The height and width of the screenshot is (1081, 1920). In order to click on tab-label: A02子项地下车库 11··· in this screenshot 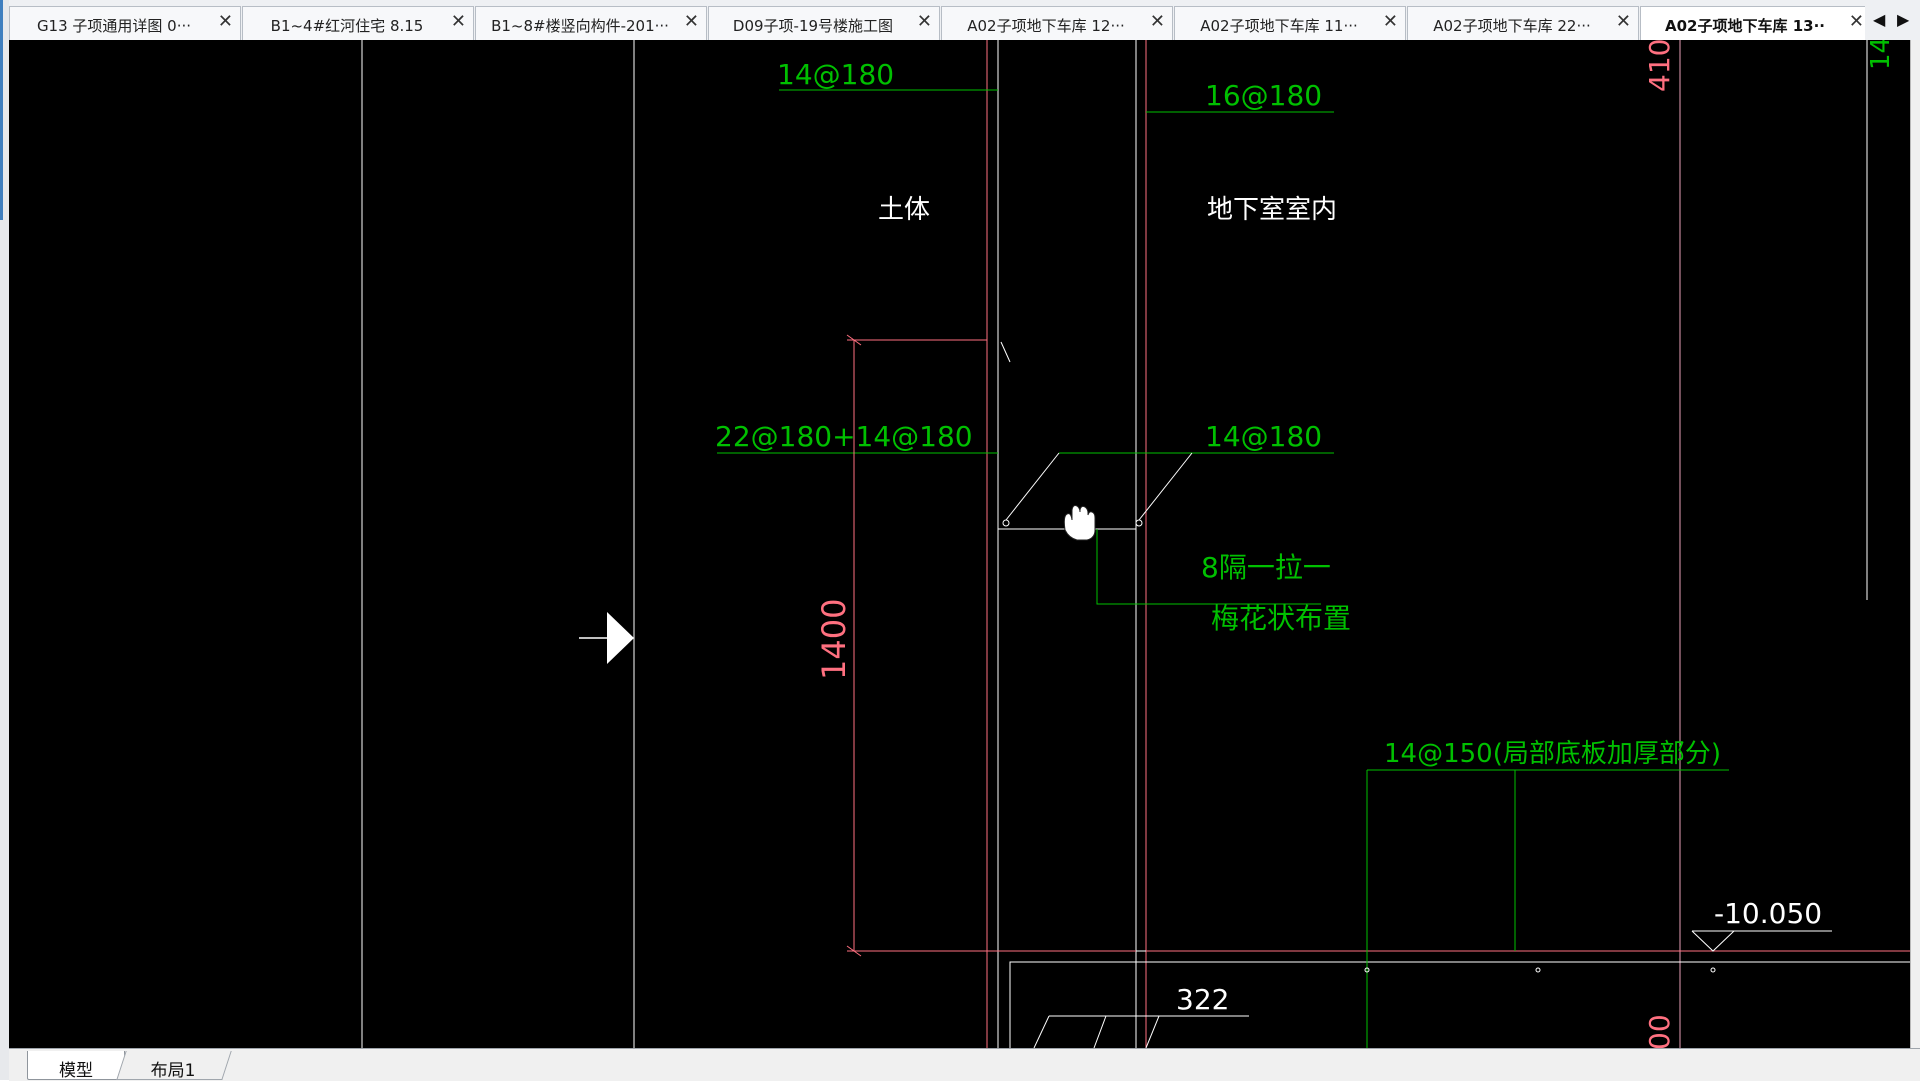, I will do `click(1279, 26)`.